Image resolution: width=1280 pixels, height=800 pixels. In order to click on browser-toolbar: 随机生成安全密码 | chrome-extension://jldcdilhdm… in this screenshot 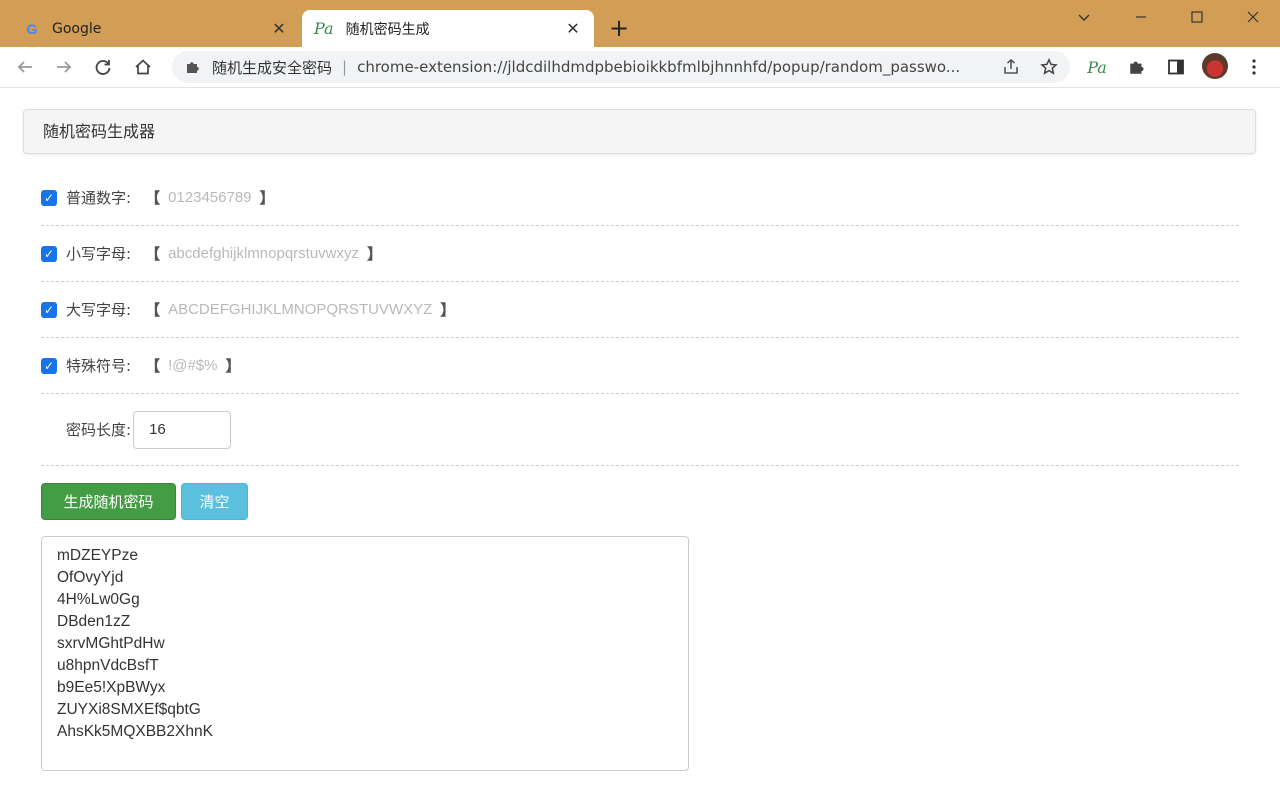, I will do `click(640, 67)`.